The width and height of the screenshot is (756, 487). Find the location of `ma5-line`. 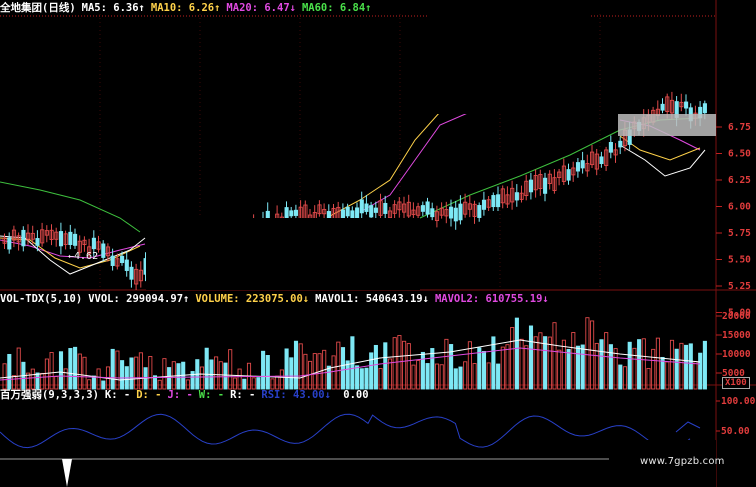

ma5-line is located at coordinates (662, 160).